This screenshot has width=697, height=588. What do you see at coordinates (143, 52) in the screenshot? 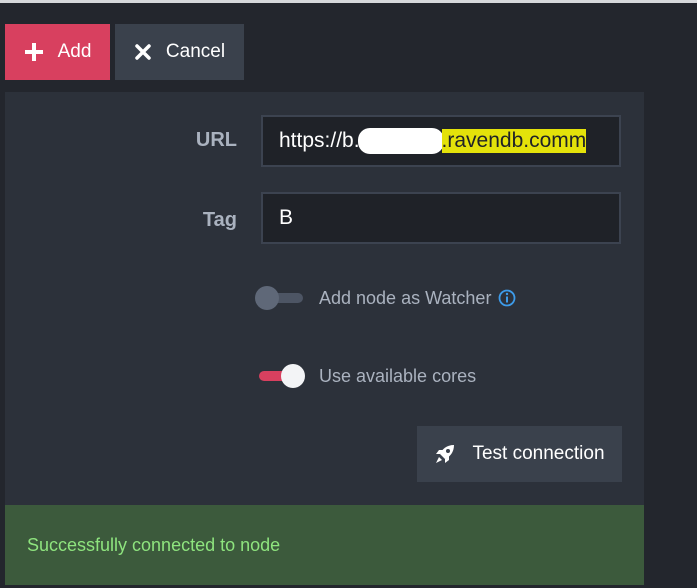
I see `close-icon` at bounding box center [143, 52].